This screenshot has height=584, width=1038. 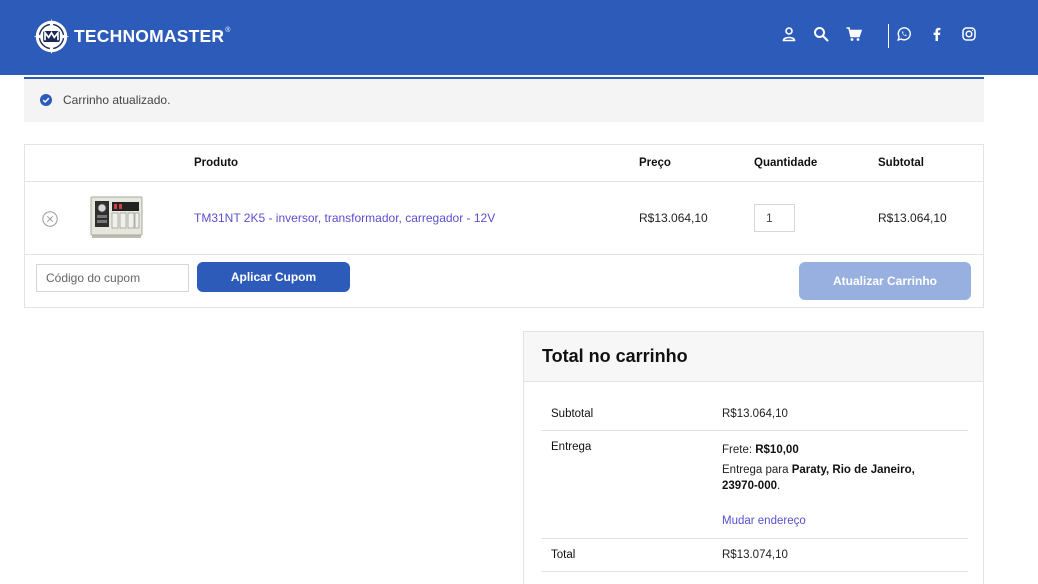 What do you see at coordinates (655, 163) in the screenshot?
I see `header-price: Preço` at bounding box center [655, 163].